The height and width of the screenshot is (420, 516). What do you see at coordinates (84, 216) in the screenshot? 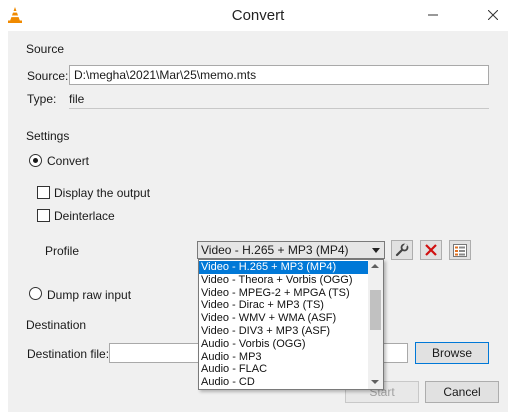
I see `deinterlace-label: Deinterlace` at bounding box center [84, 216].